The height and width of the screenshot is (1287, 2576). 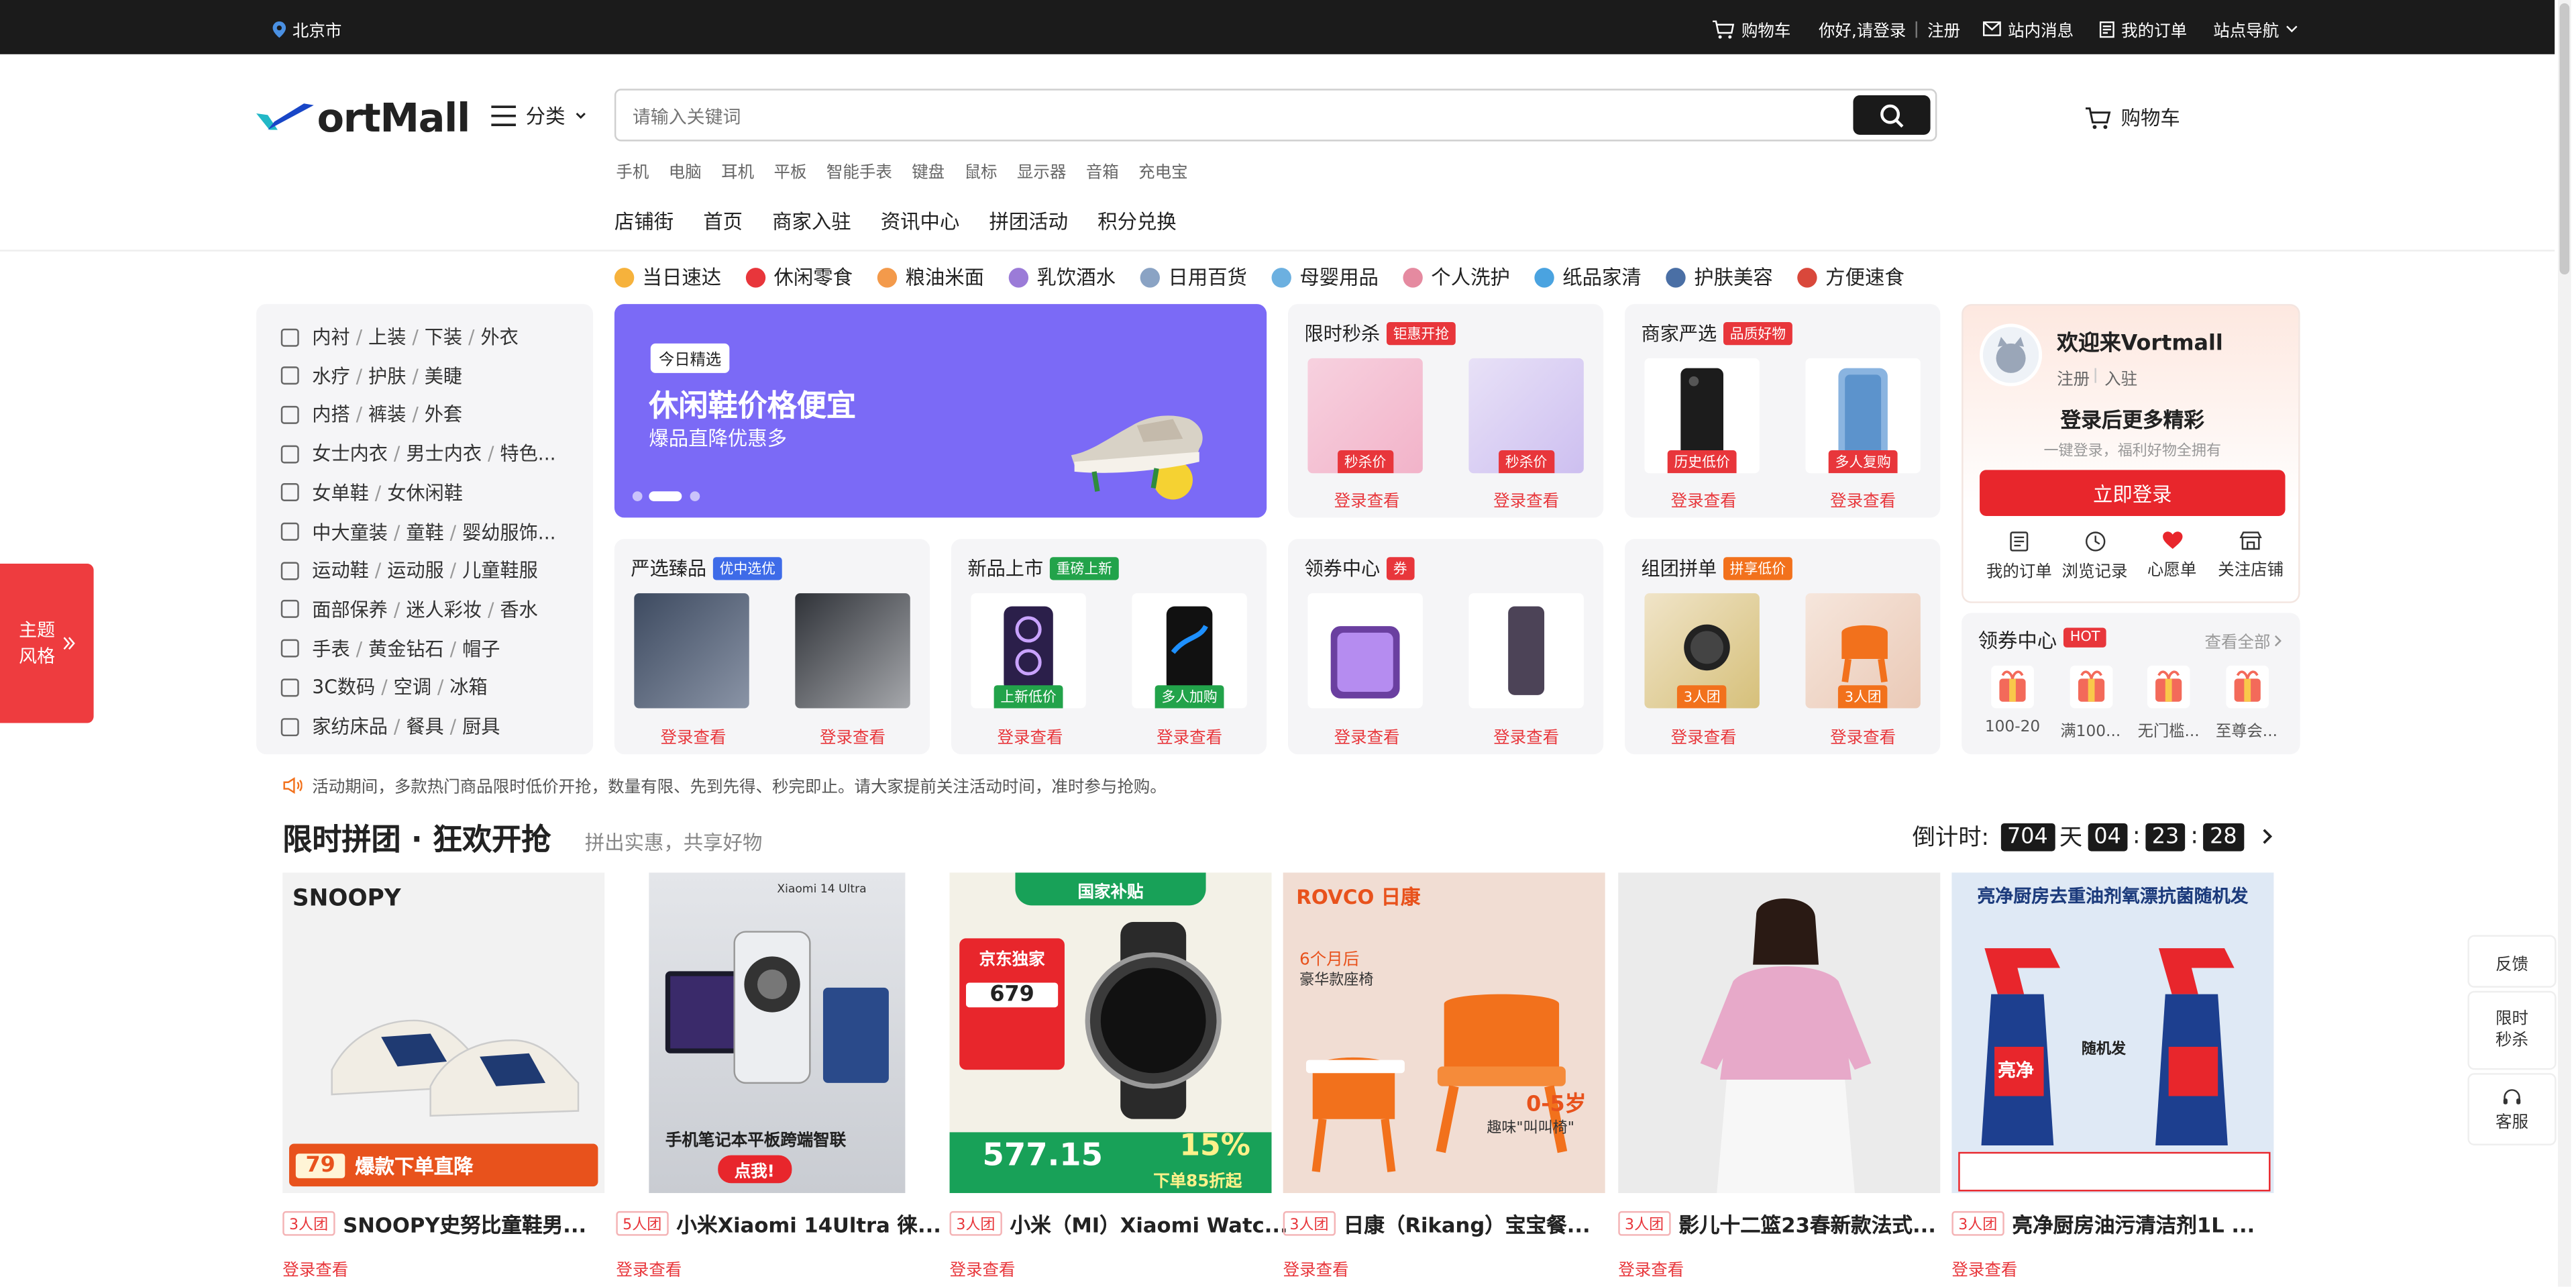 What do you see at coordinates (424, 531) in the screenshot?
I see `sidebar-category-link: 童鞋` at bounding box center [424, 531].